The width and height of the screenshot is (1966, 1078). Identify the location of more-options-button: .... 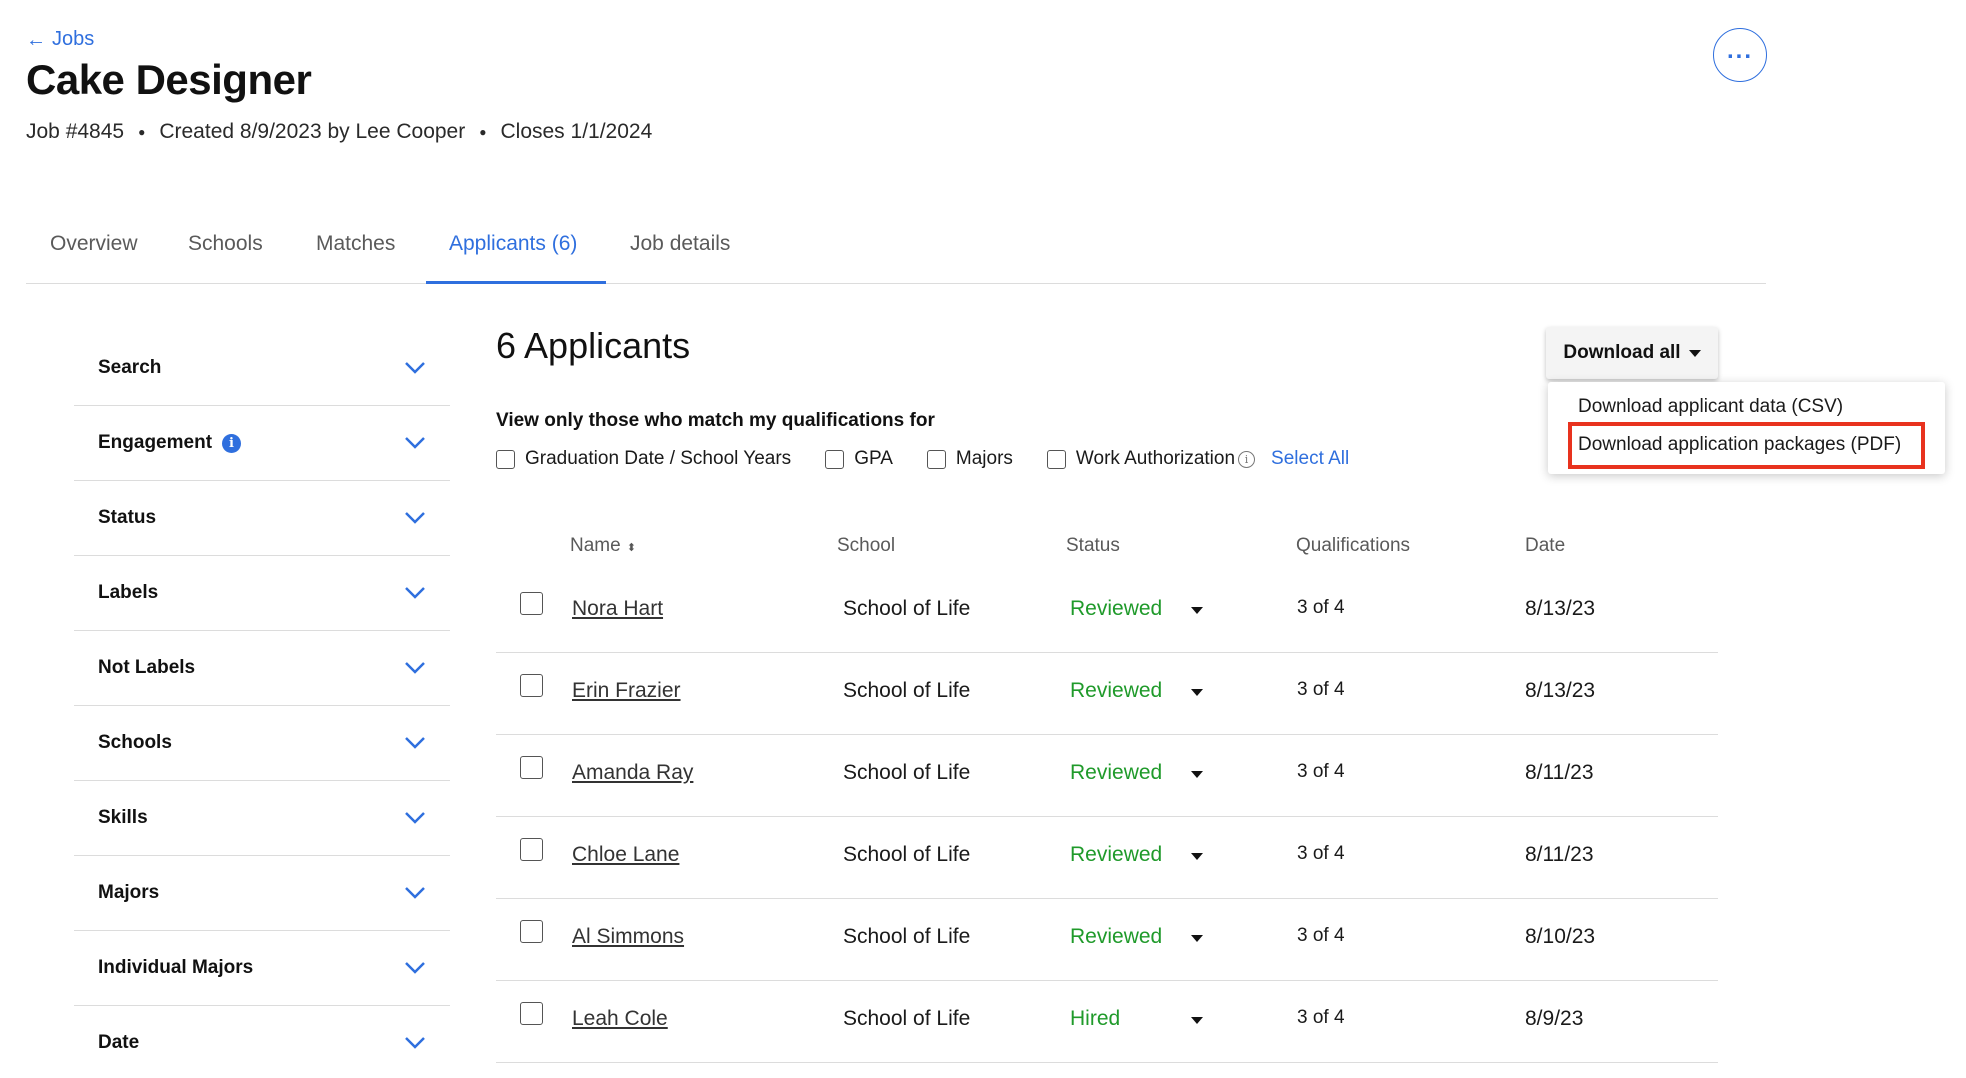
(1740, 55).